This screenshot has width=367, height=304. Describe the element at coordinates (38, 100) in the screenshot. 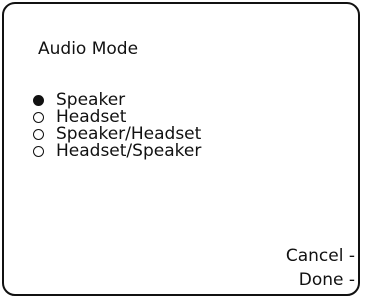

I see `radio-selected-icon` at that location.